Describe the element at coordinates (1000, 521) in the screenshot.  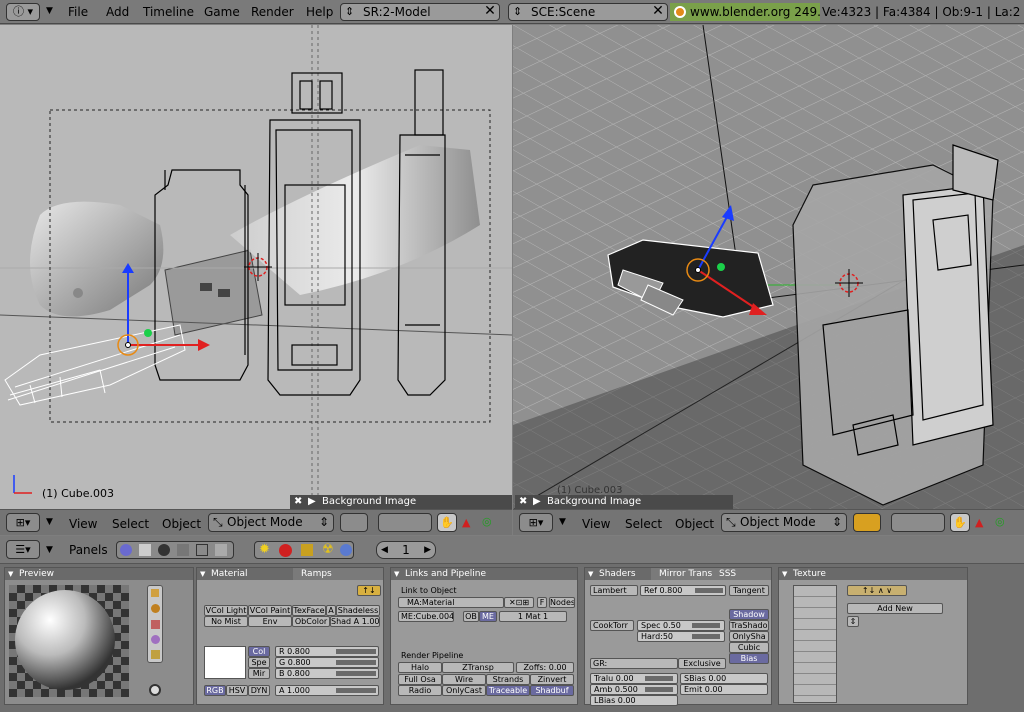
I see `scale-manip-icon-right: ◎` at that location.